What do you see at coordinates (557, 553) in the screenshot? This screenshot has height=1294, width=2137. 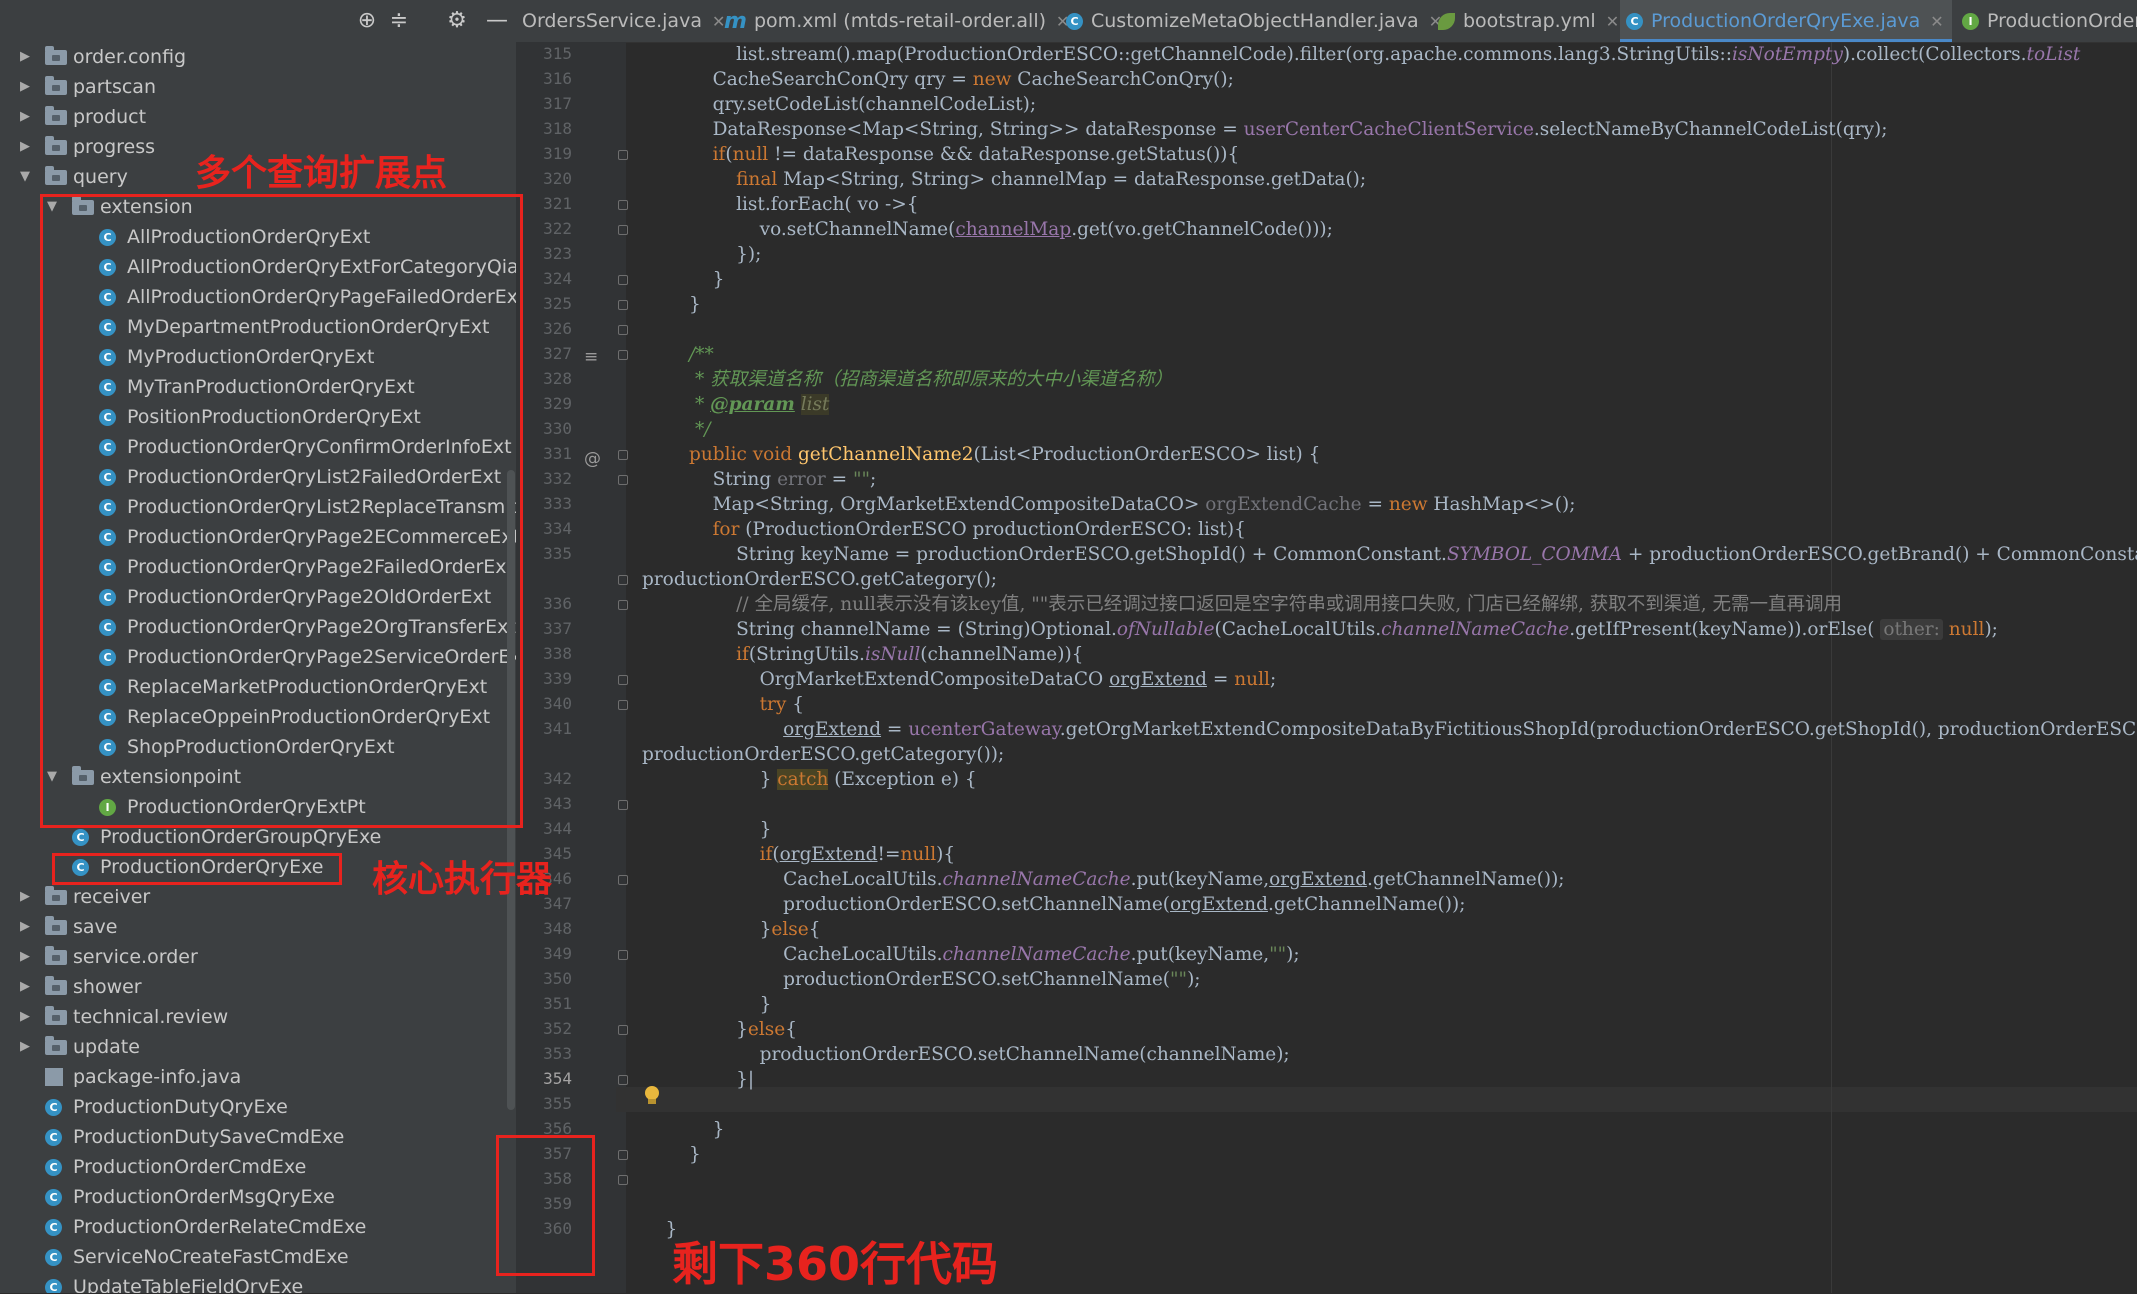 I see `line-number: 335` at bounding box center [557, 553].